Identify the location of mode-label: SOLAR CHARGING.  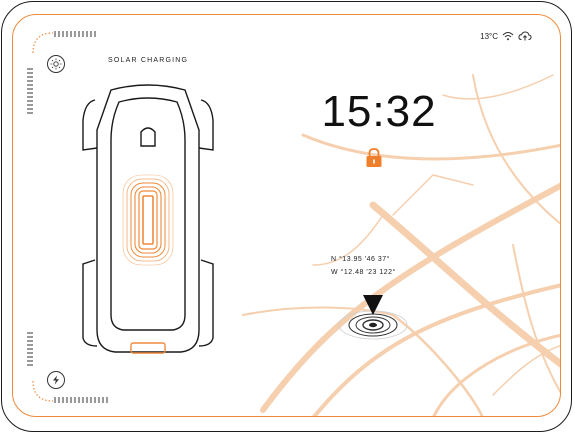
(148, 60).